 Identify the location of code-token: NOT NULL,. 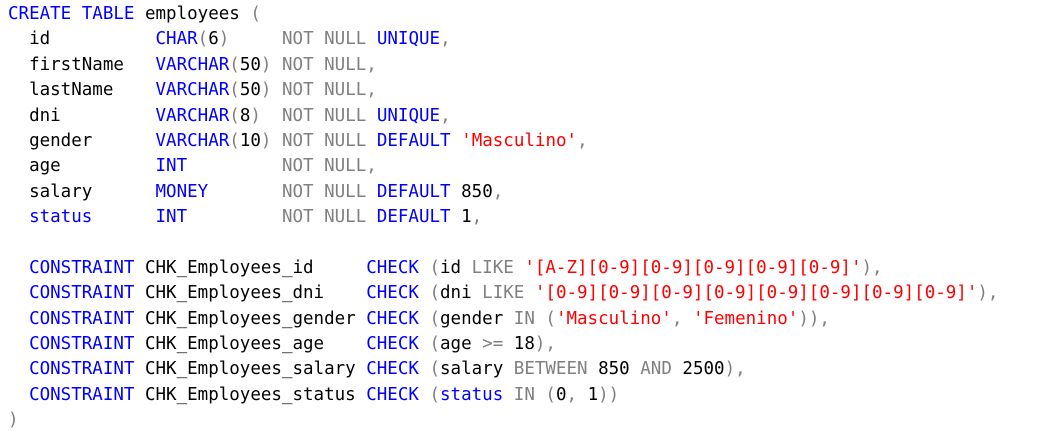
(329, 90).